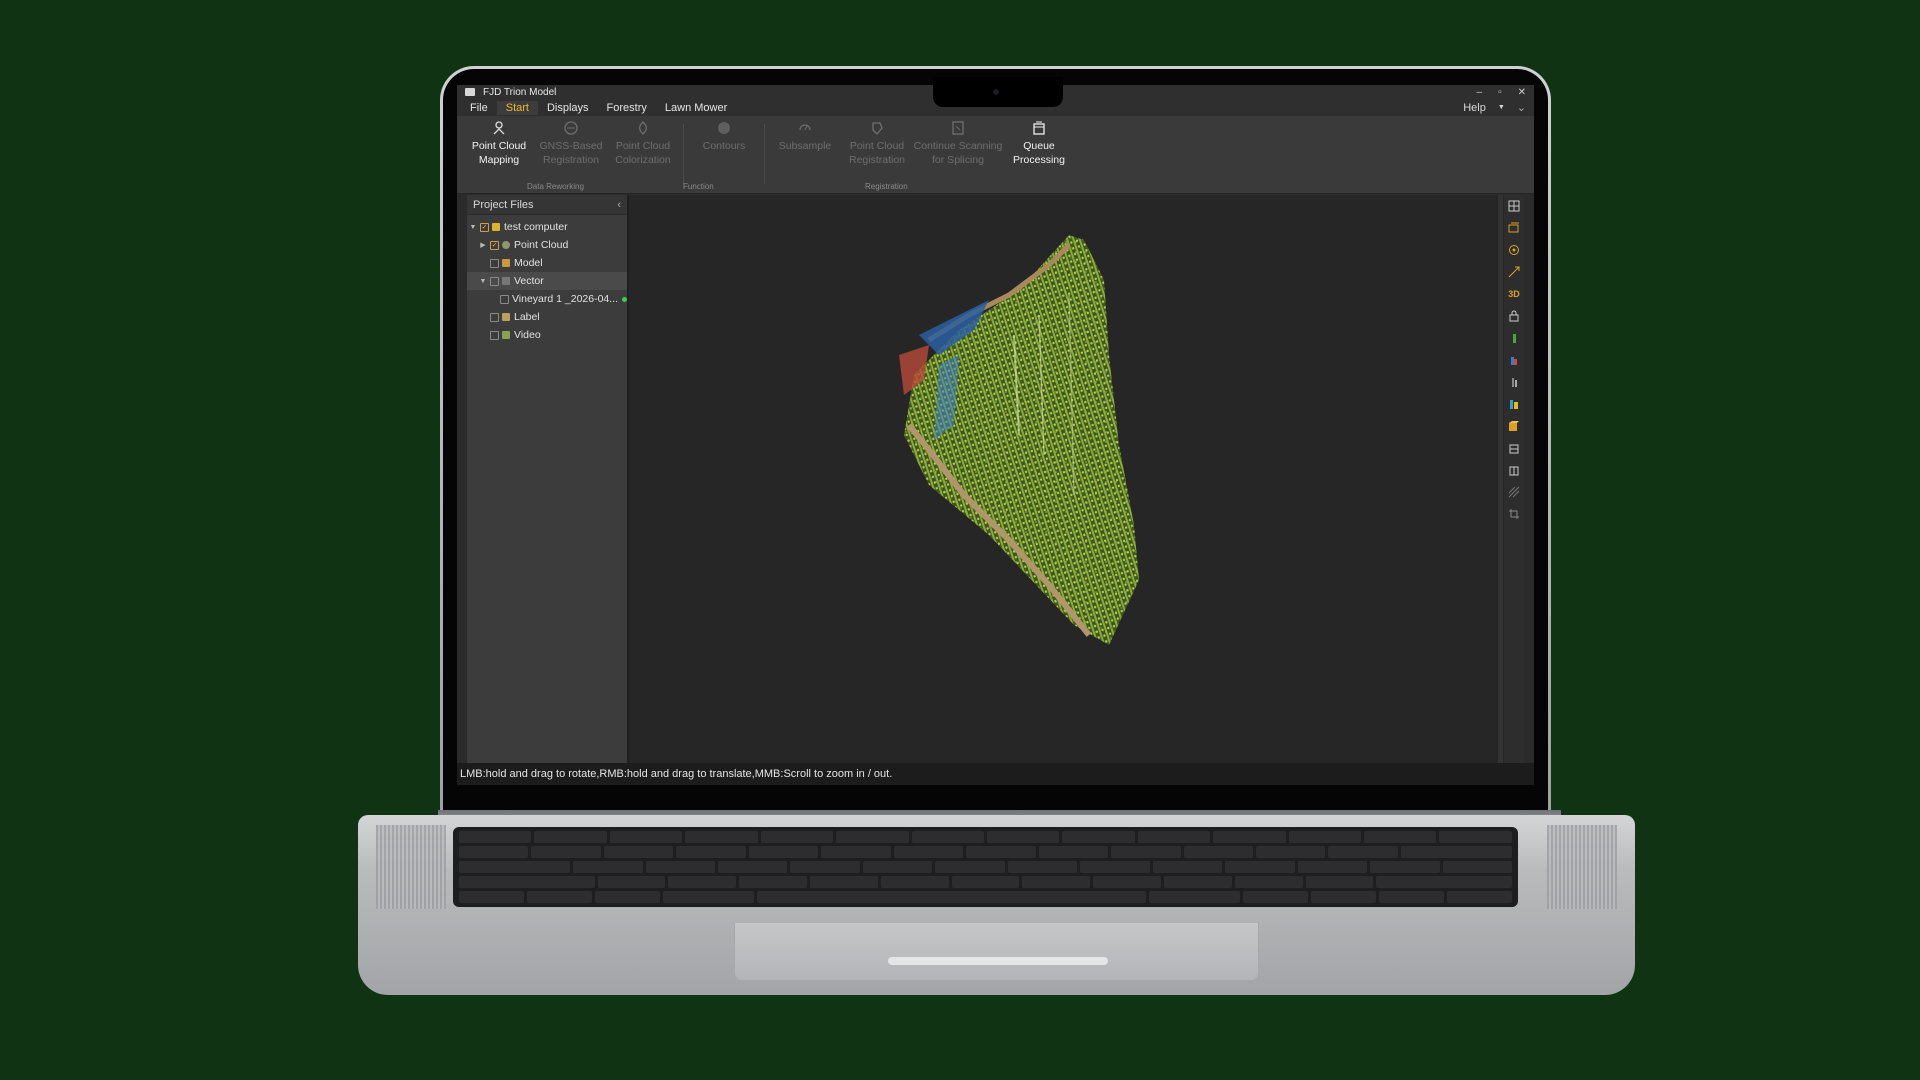 This screenshot has width=1920, height=1080. I want to click on tree-item-vector: ▼ Vector, so click(547, 281).